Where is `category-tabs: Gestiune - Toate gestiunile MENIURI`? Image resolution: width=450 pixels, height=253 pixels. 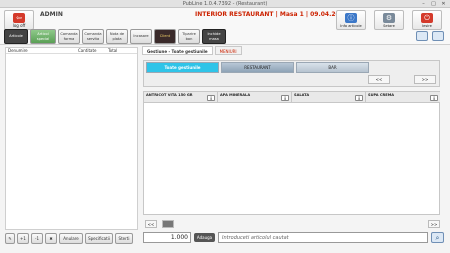
category-tabs: Gestiune - Toate gestiunile MENIURI is located at coordinates (192, 50).